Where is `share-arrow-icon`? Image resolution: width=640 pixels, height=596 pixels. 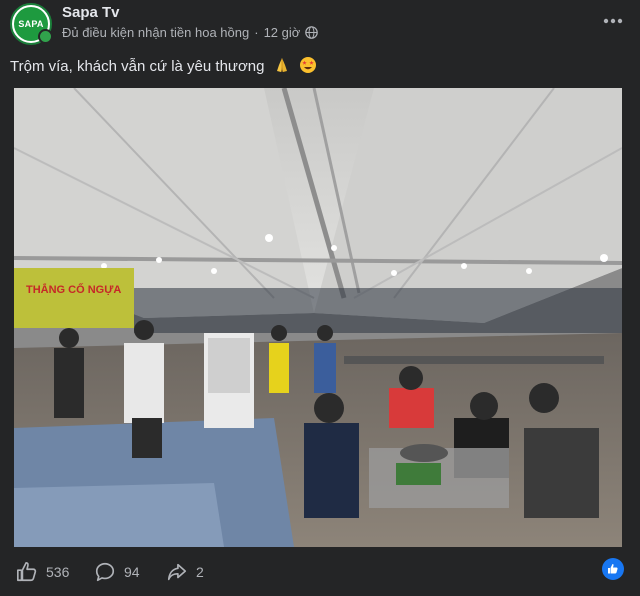
share-arrow-icon is located at coordinates (177, 572).